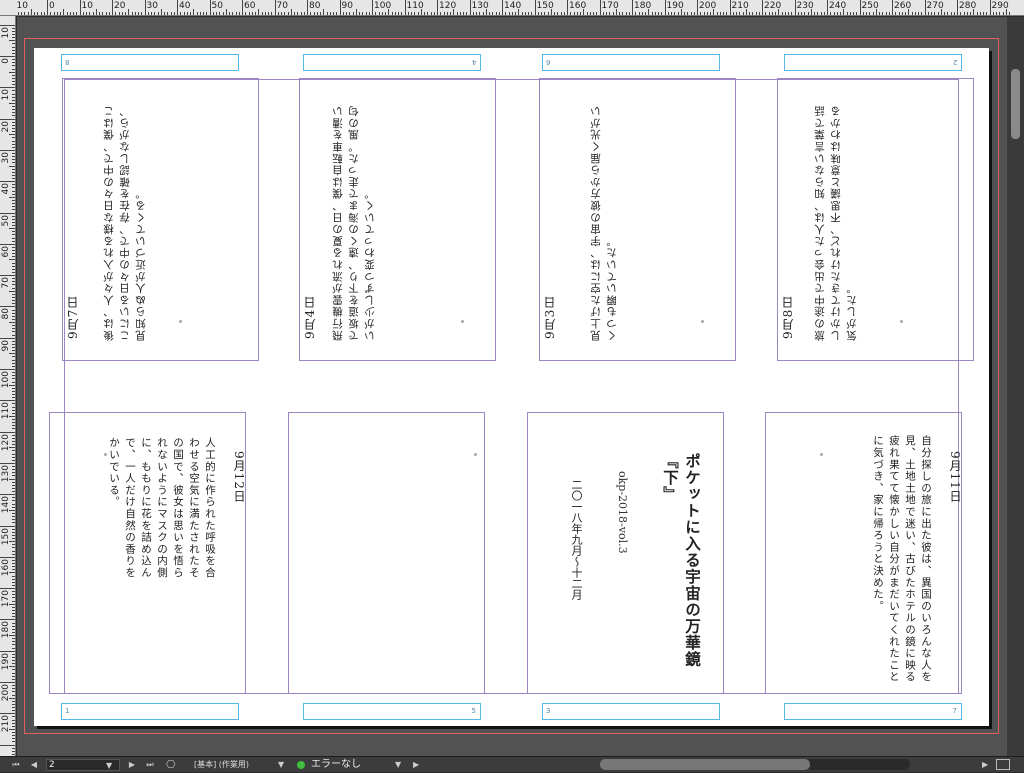 The image size is (1024, 773). What do you see at coordinates (873, 711) in the screenshot?
I see `footer-tag-frame: 7` at bounding box center [873, 711].